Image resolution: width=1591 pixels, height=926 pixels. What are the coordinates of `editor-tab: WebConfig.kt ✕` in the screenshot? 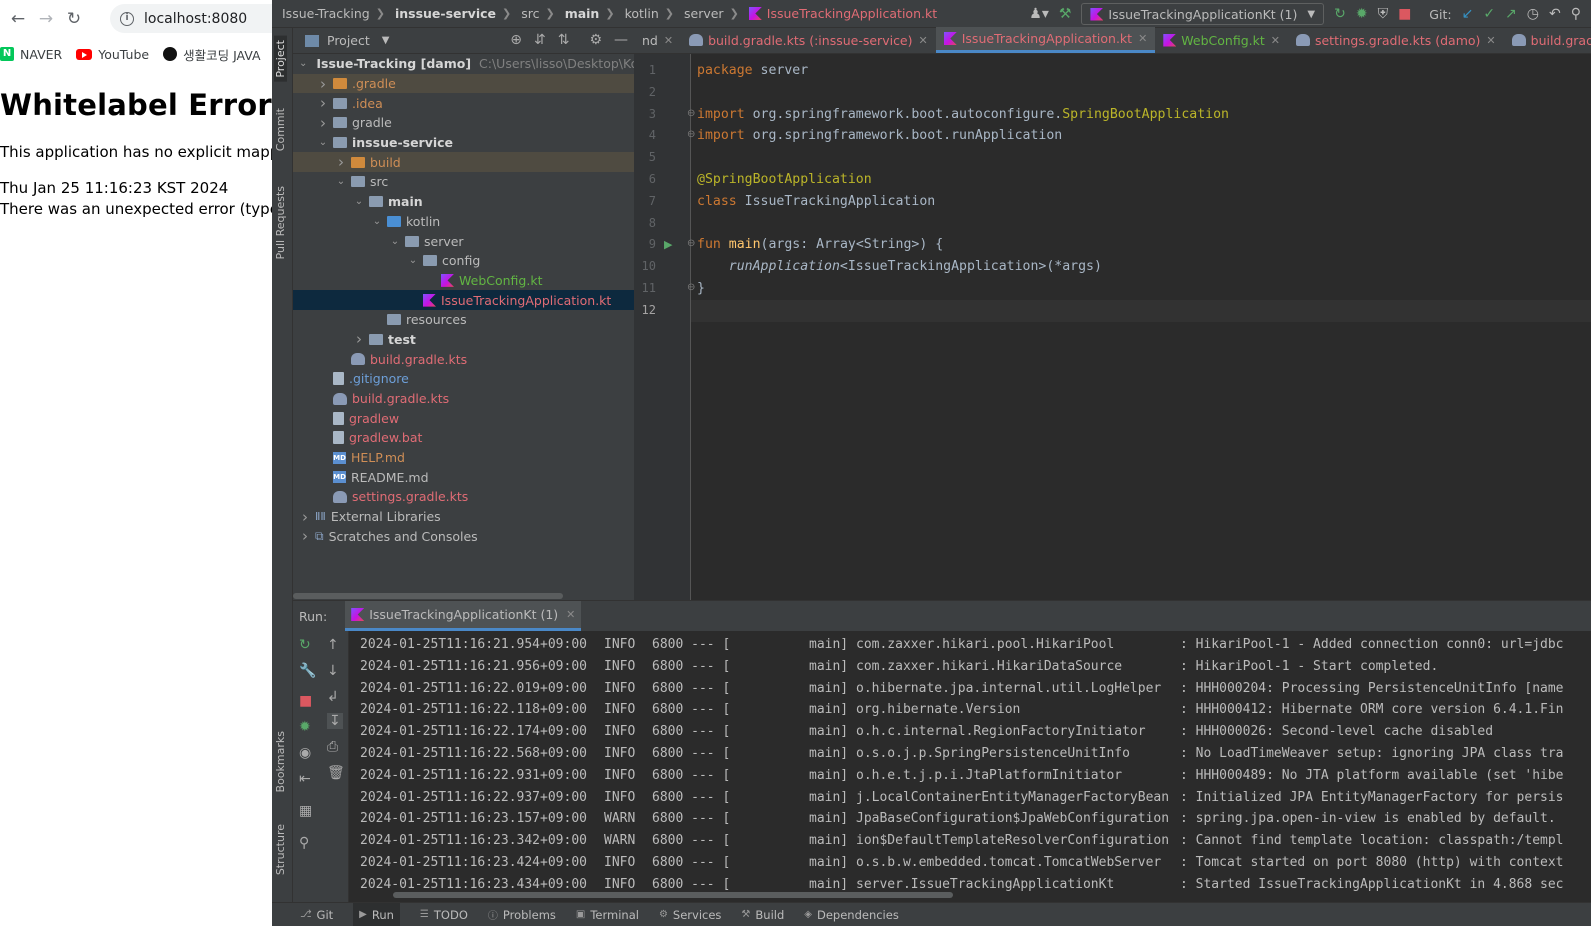 It's located at (1221, 40).